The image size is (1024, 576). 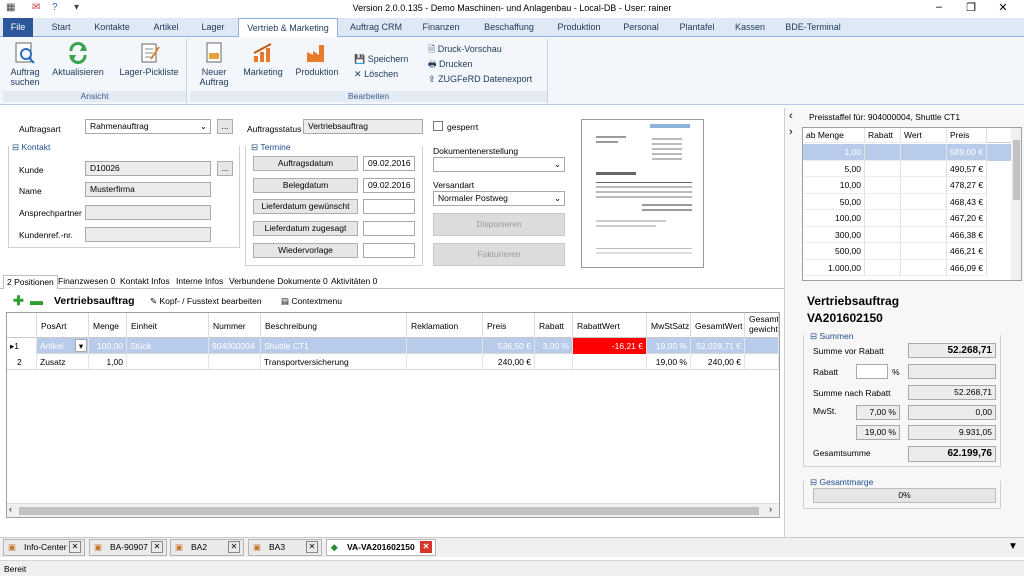 What do you see at coordinates (834, 234) in the screenshot?
I see `cell-ab-menge: 300,00` at bounding box center [834, 234].